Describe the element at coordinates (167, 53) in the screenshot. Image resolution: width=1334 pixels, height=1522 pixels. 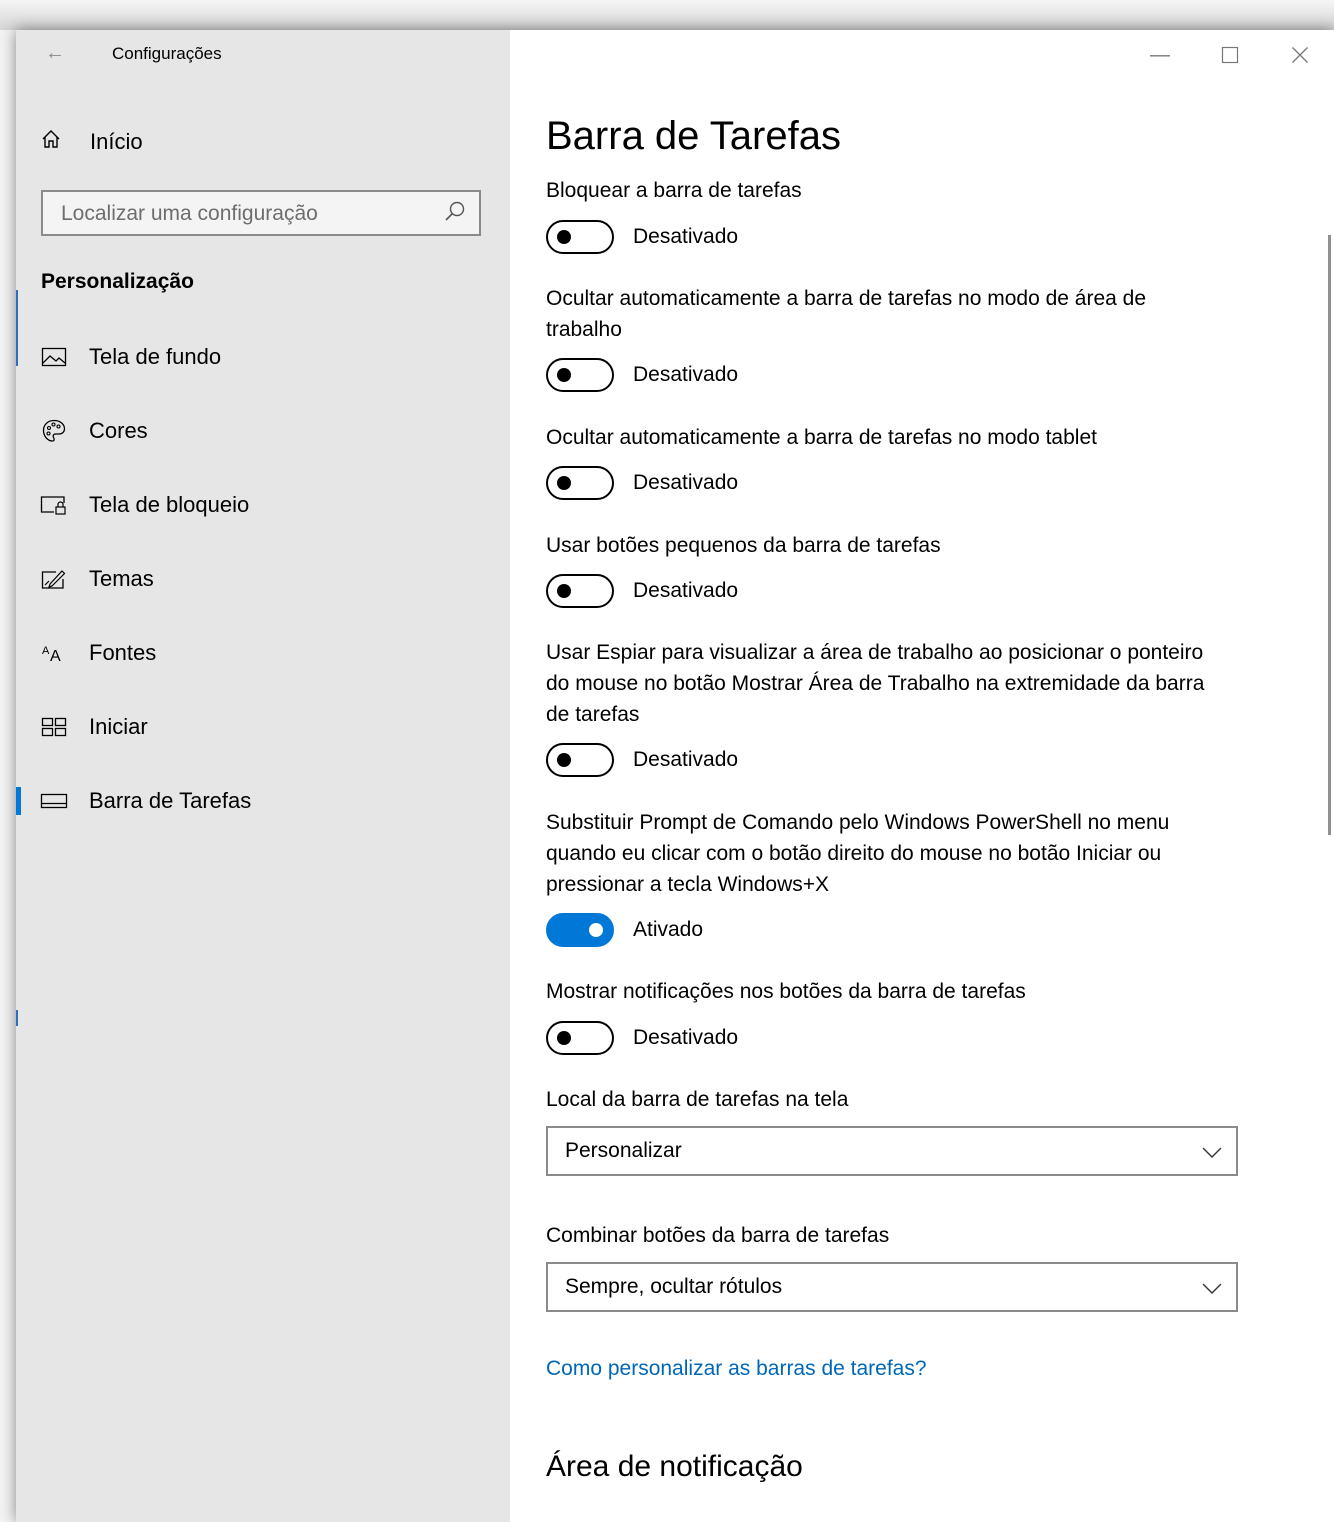
I see `window-title: Configurações` at that location.